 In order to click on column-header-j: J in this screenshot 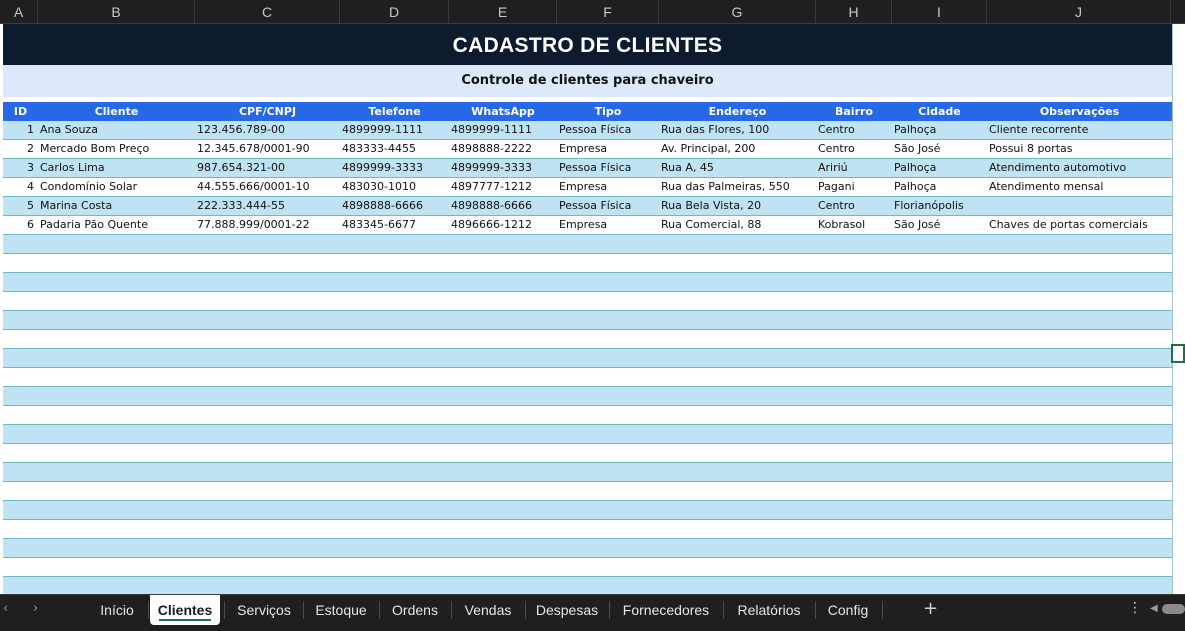, I will do `click(1079, 12)`.